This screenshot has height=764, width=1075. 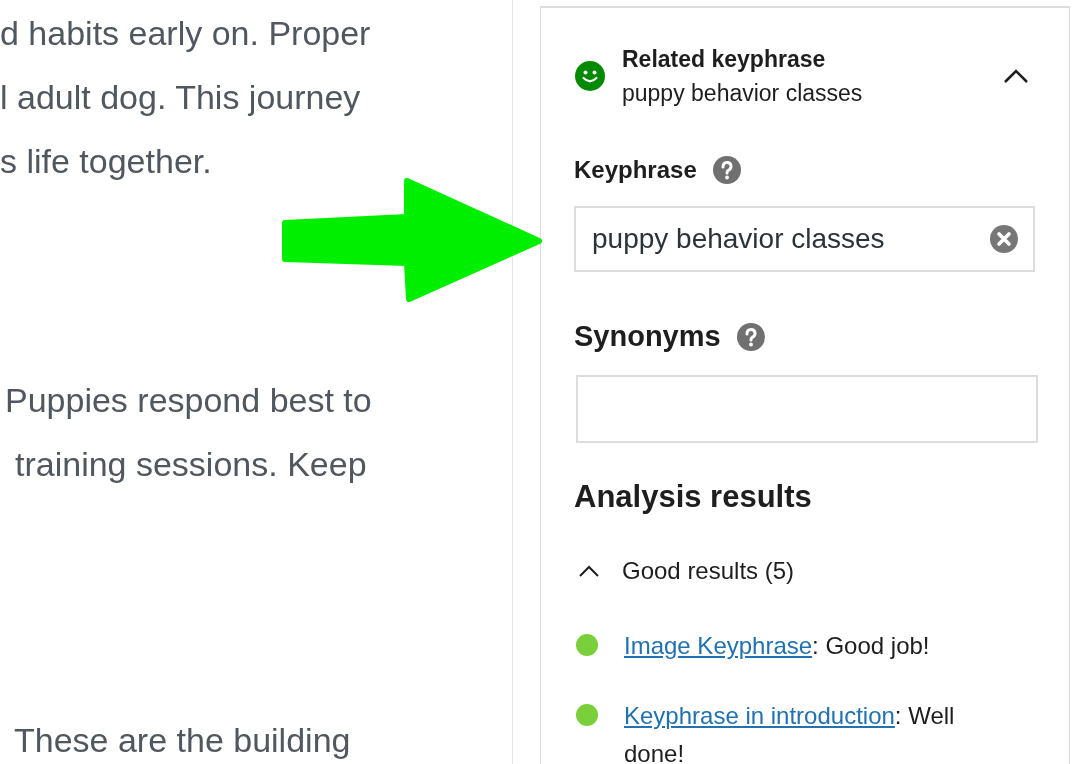 What do you see at coordinates (708, 571) in the screenshot?
I see `group-toggle: Good results (5)` at bounding box center [708, 571].